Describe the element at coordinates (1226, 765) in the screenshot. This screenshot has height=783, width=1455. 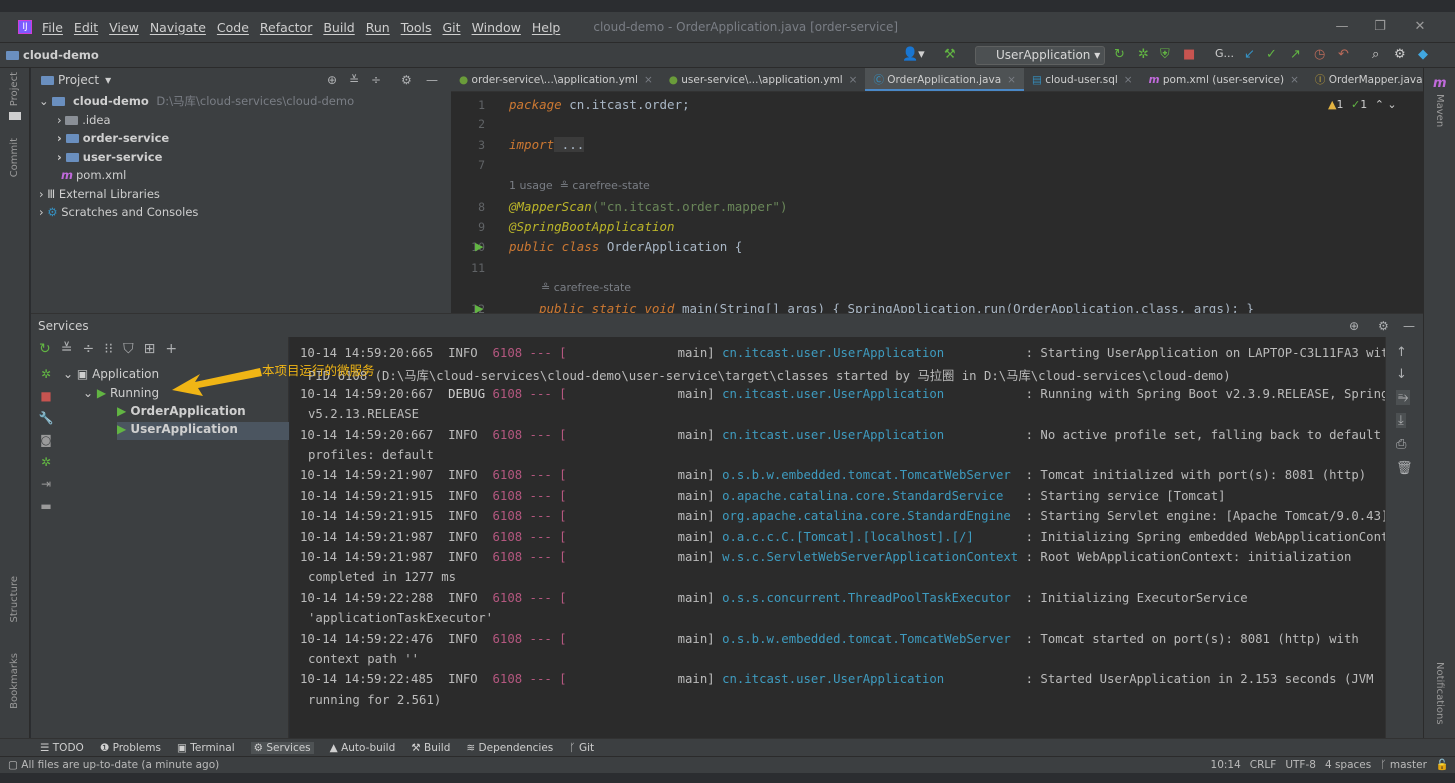
I see `caret-position: 10:14` at that location.